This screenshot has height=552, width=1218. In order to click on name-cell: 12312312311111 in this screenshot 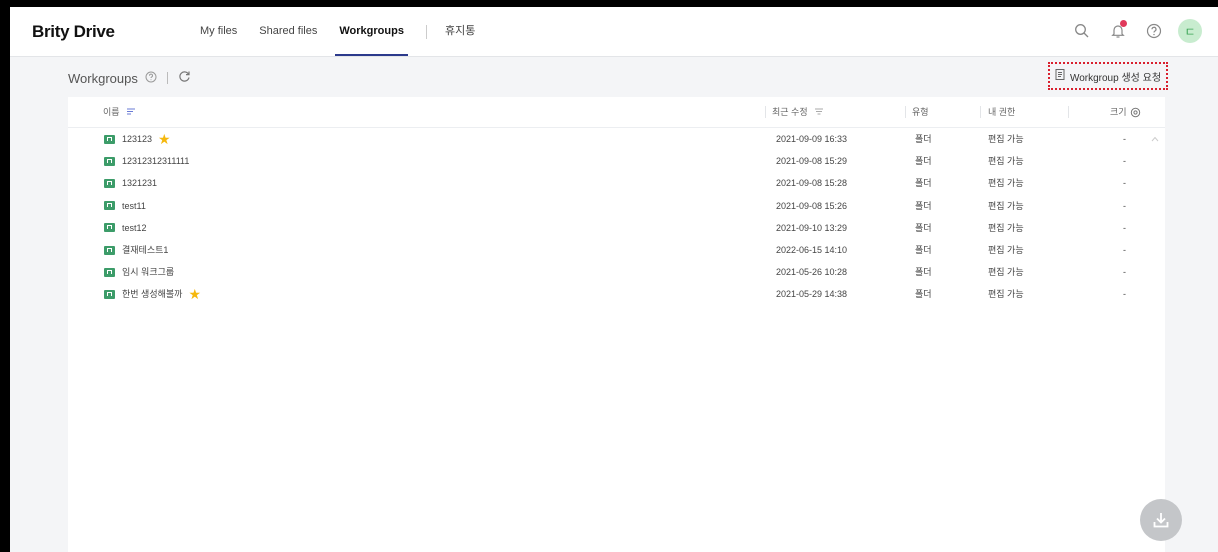, I will do `click(146, 161)`.